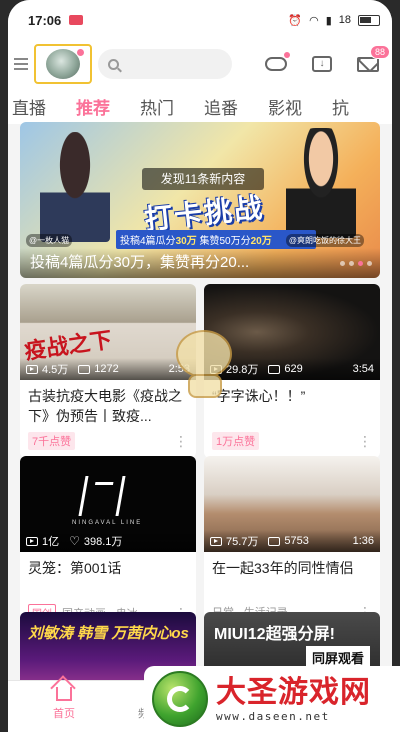 This screenshot has width=400, height=732. I want to click on tab-recommend: 推荐, so click(93, 109).